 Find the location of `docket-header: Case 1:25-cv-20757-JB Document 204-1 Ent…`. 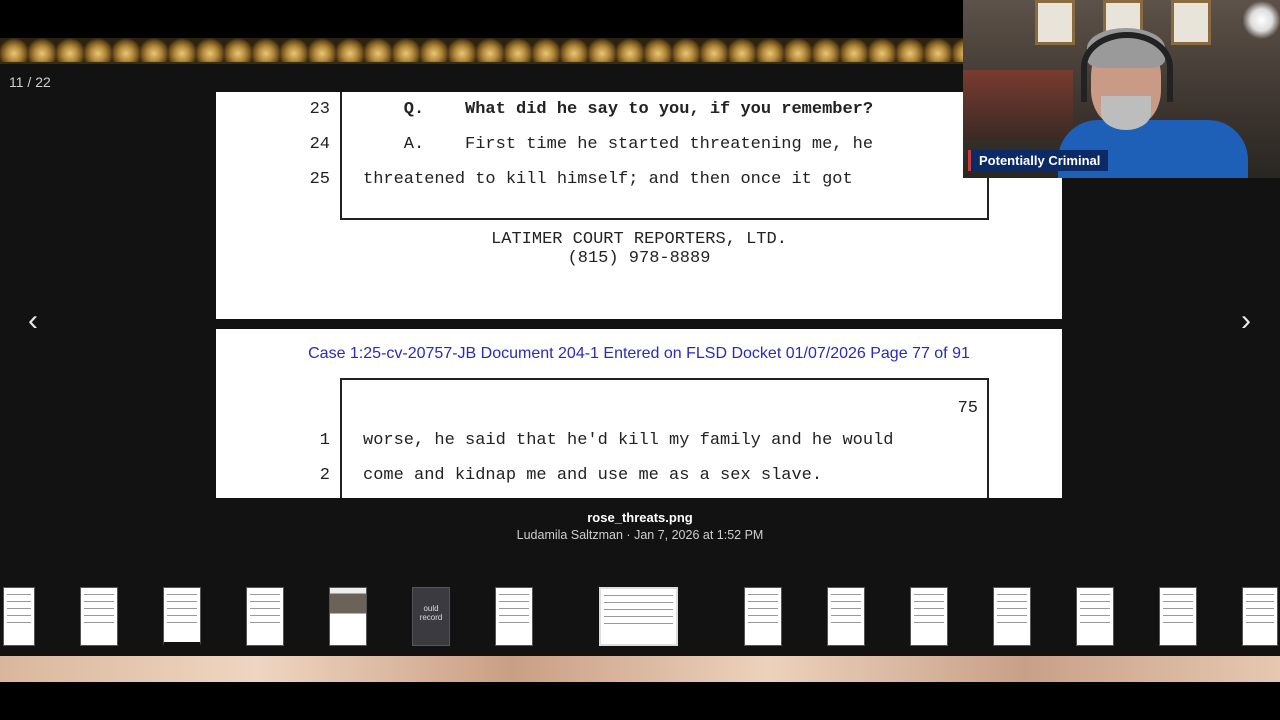

docket-header: Case 1:25-cv-20757-JB Document 204-1 Ent… is located at coordinates (639, 353).